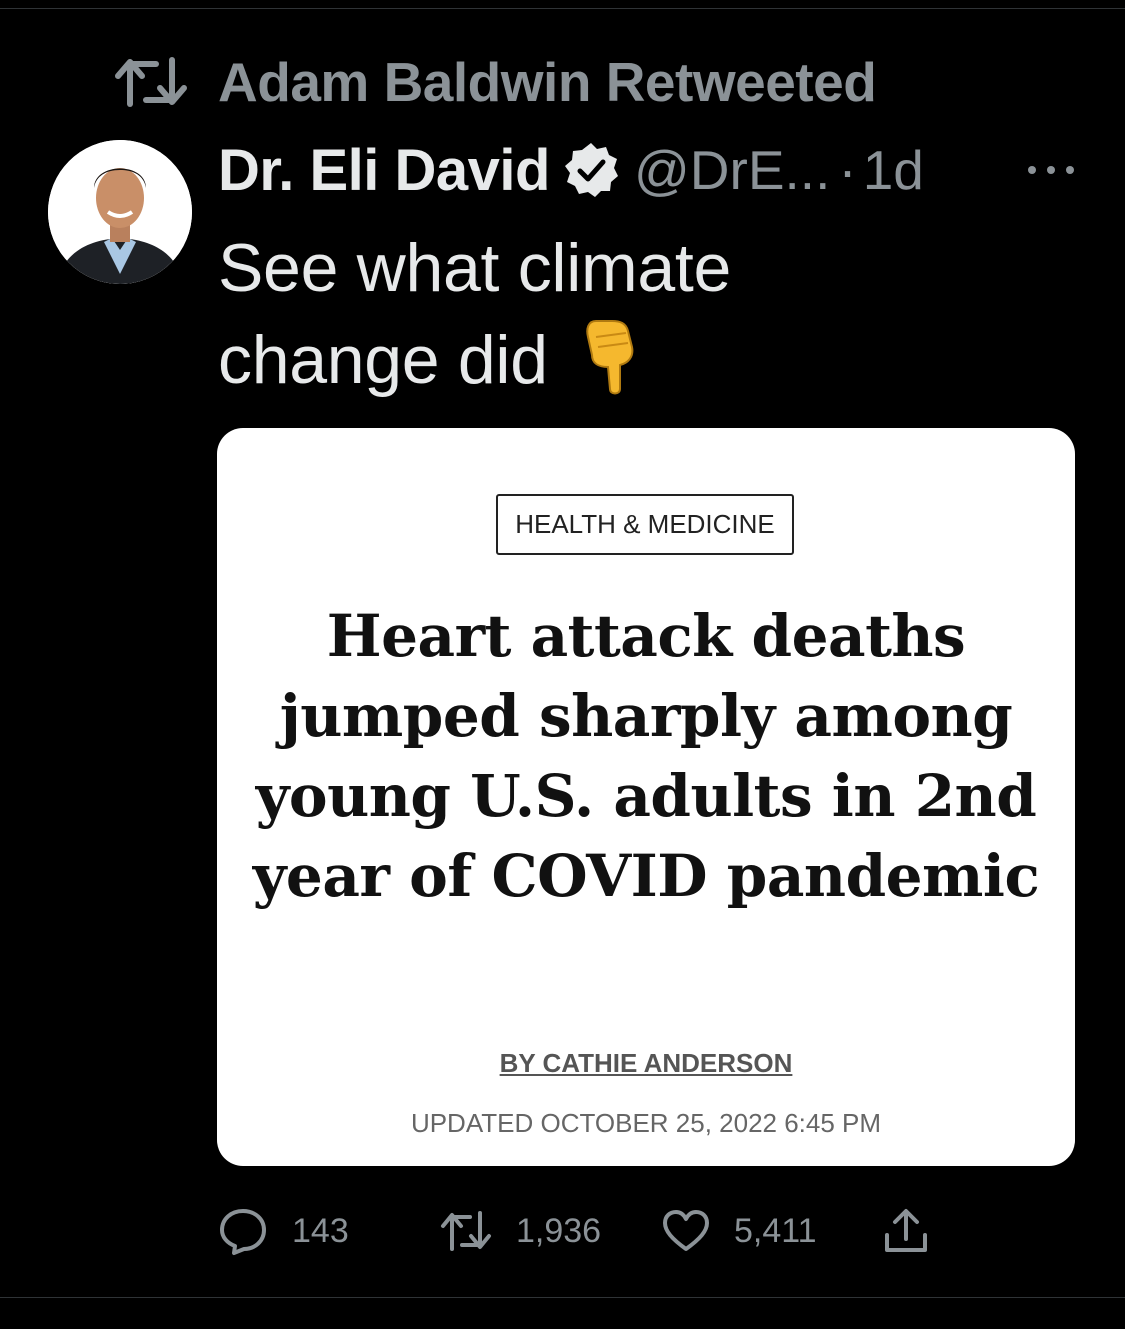 This screenshot has height=1329, width=1125. I want to click on more-options-icon, so click(1051, 170).